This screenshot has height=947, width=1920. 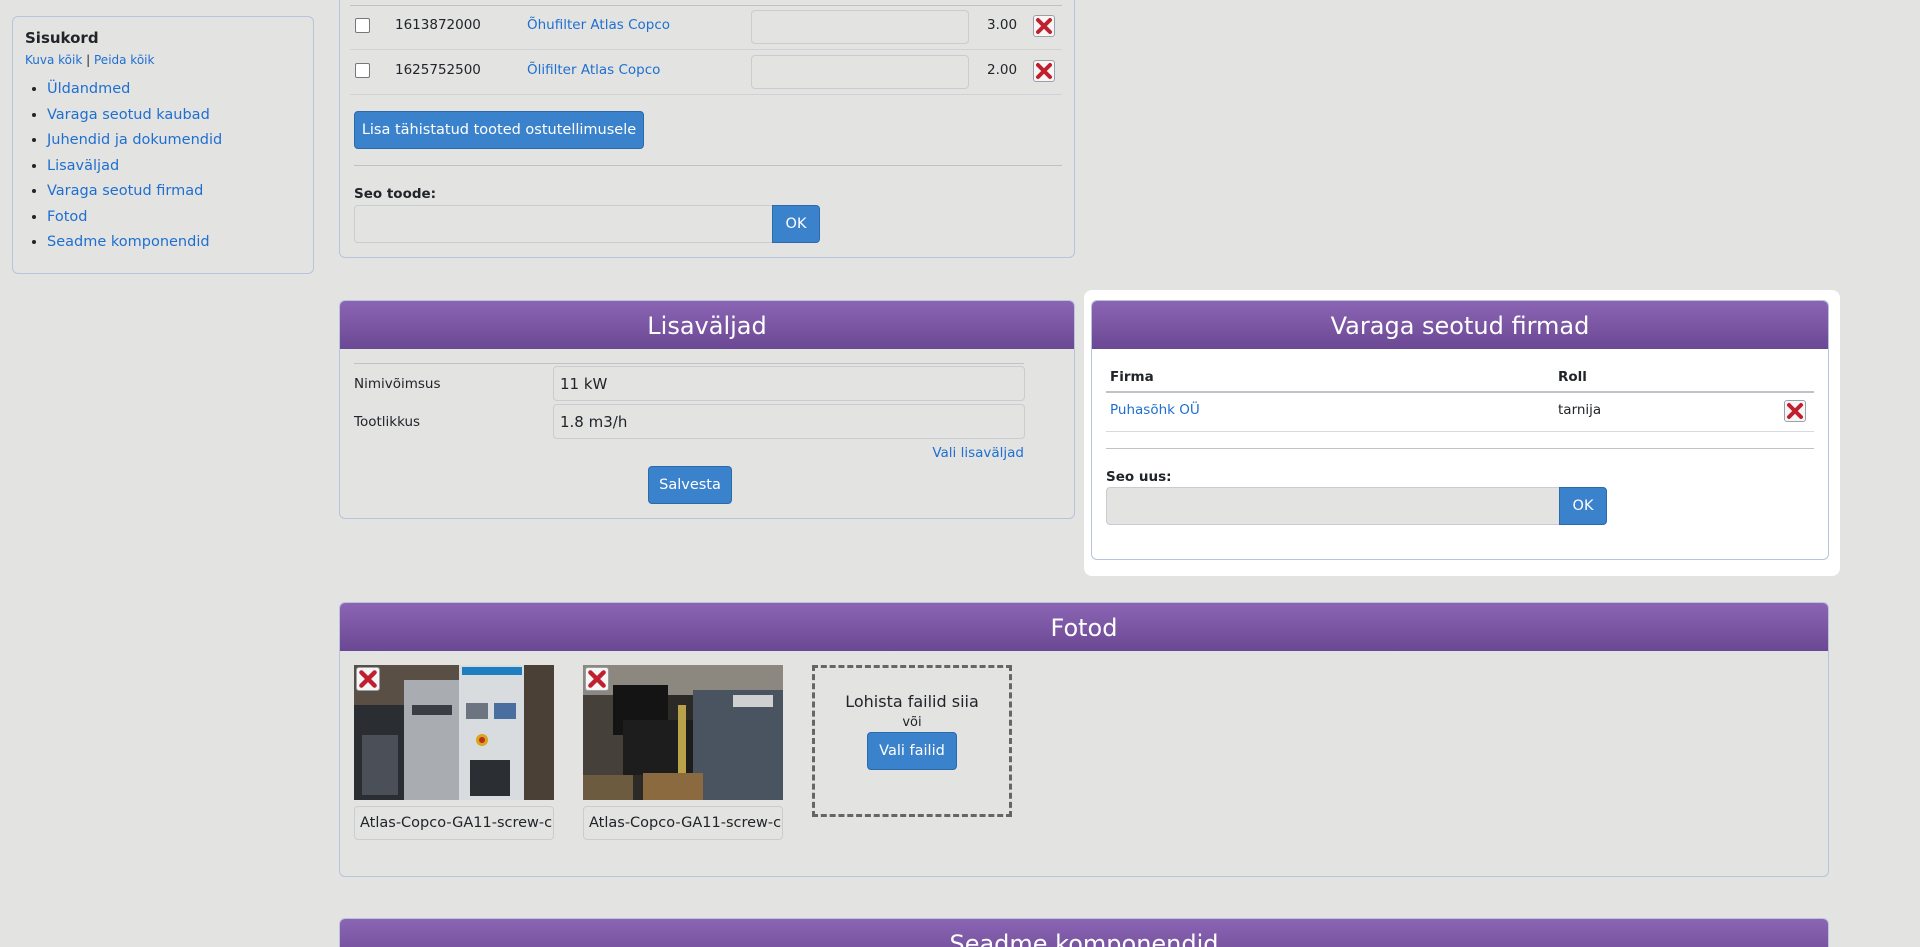 I want to click on toc-item-components: Seadme komponendid, so click(x=174, y=243).